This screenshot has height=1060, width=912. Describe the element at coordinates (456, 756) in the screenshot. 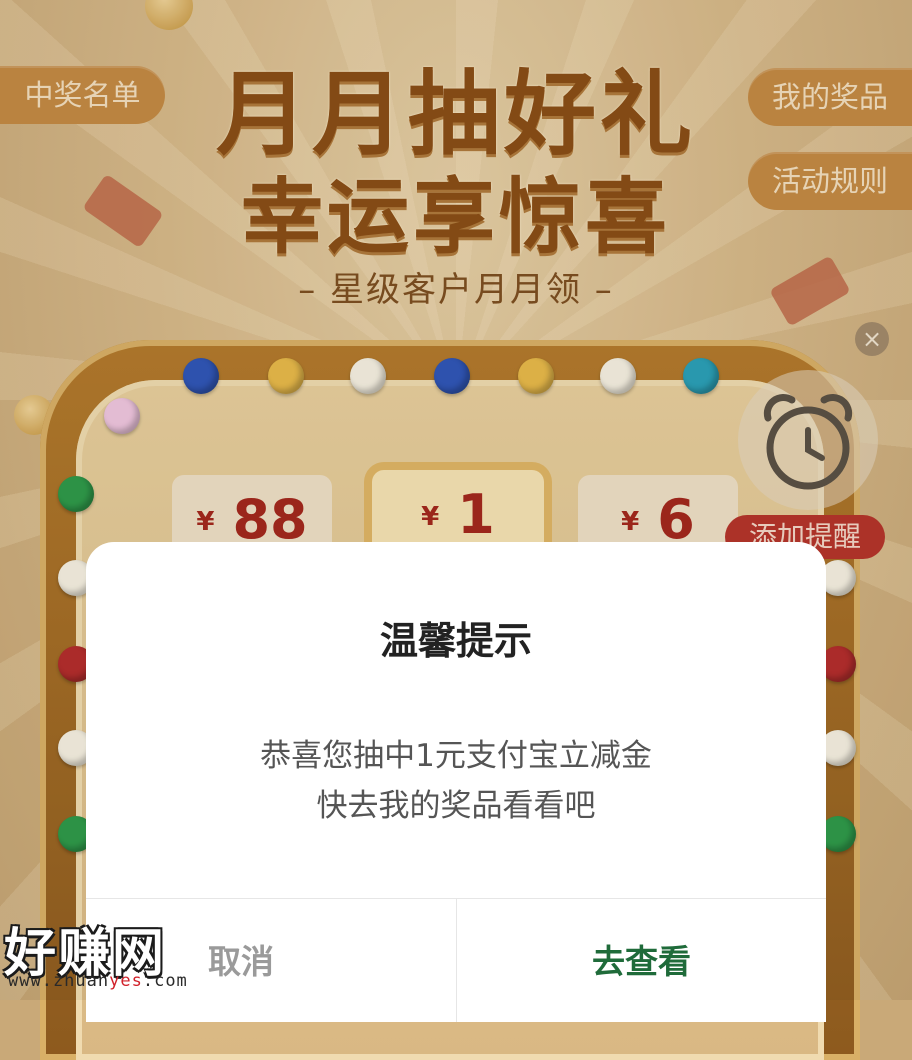

I see `dialog-message-line1: 恭喜您抽中1元支付宝立减金` at that location.